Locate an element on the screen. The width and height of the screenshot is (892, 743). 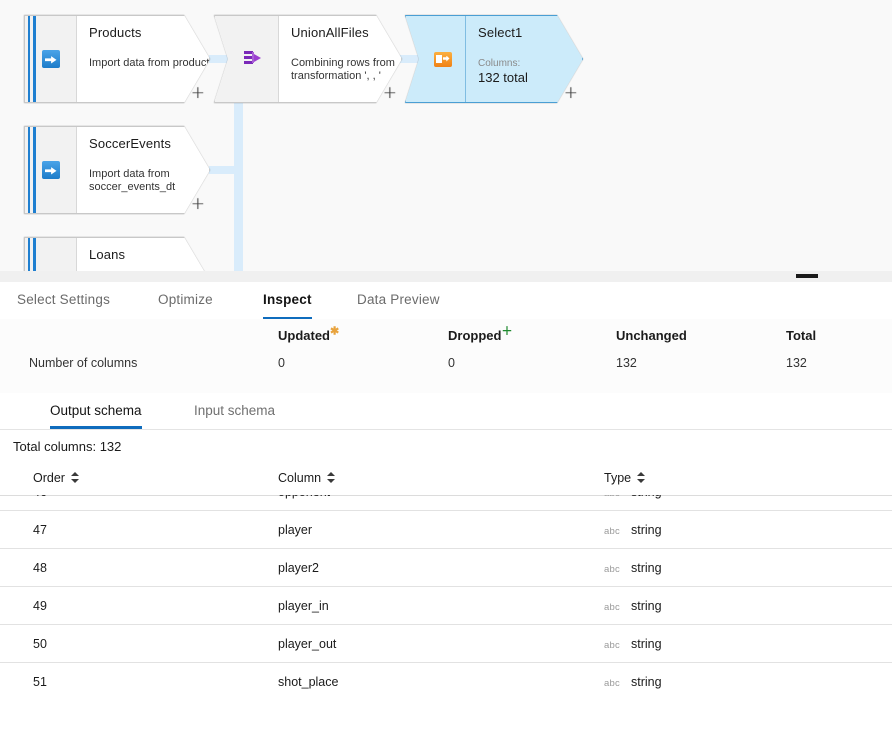
node-select1-columns-label: Columns: is located at coordinates (499, 63).